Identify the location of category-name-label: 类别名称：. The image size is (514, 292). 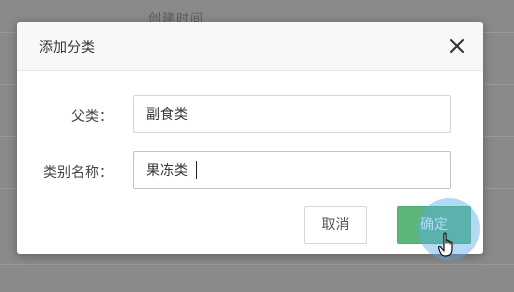
(78, 173).